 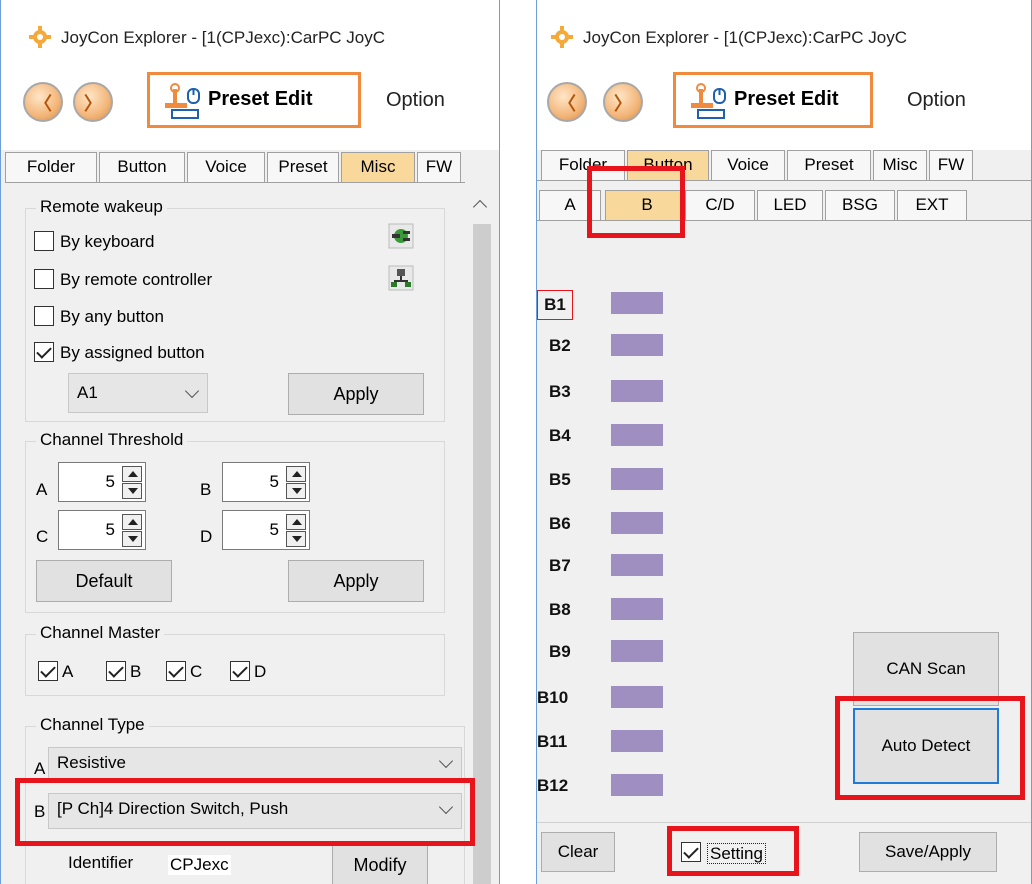 I want to click on button-b3-indicator, so click(x=637, y=391).